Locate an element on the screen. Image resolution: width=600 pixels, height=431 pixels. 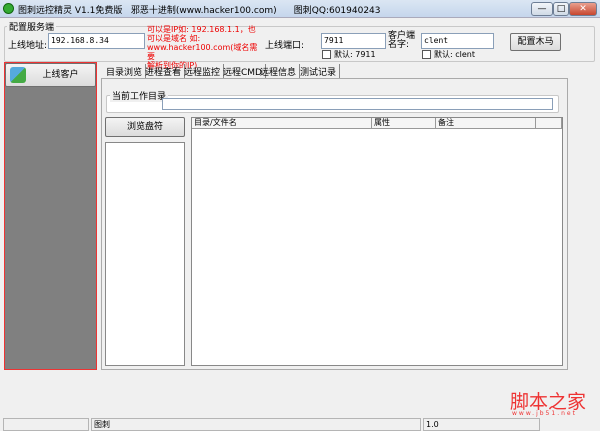
column-header-attribute: 属性 is located at coordinates (404, 123).